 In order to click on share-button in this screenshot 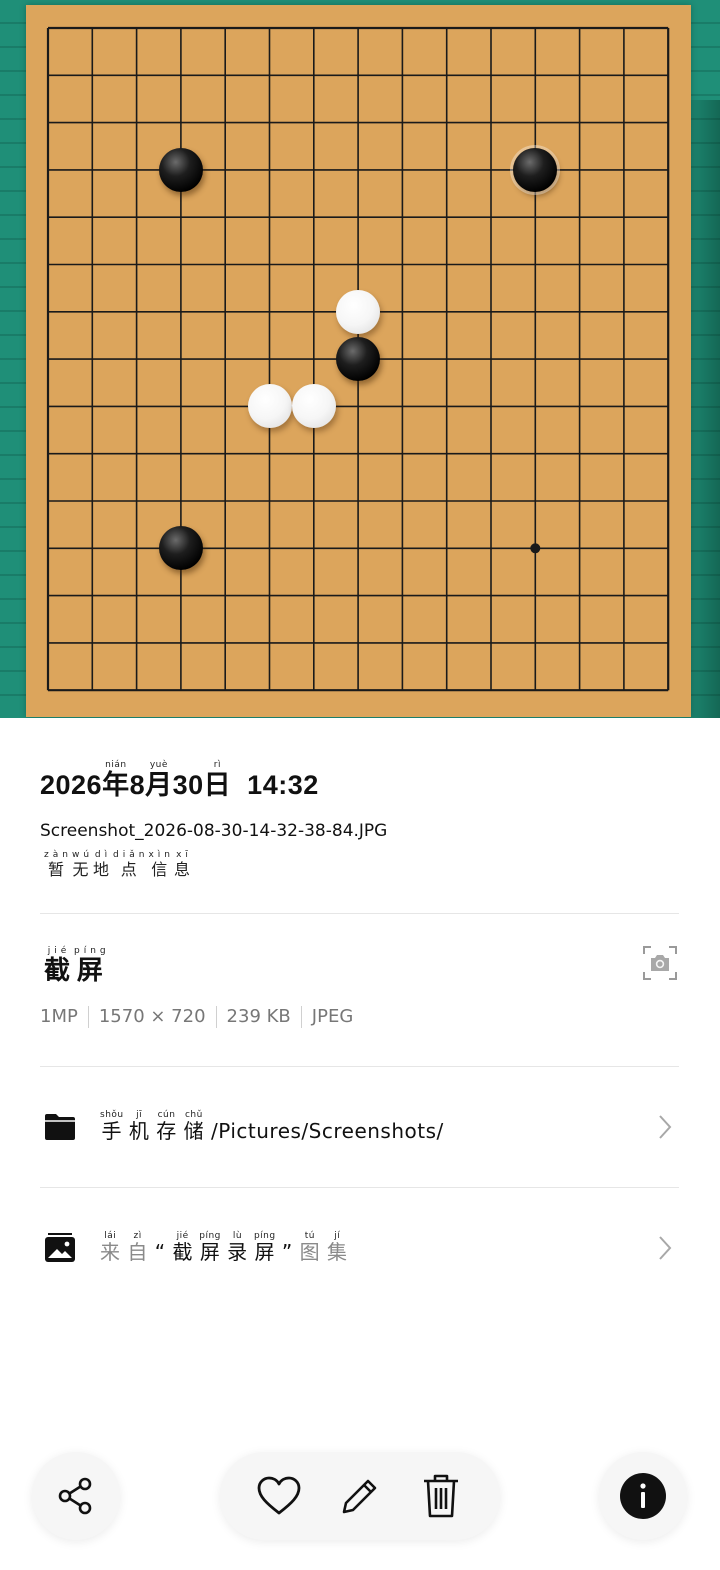, I will do `click(76, 1496)`.